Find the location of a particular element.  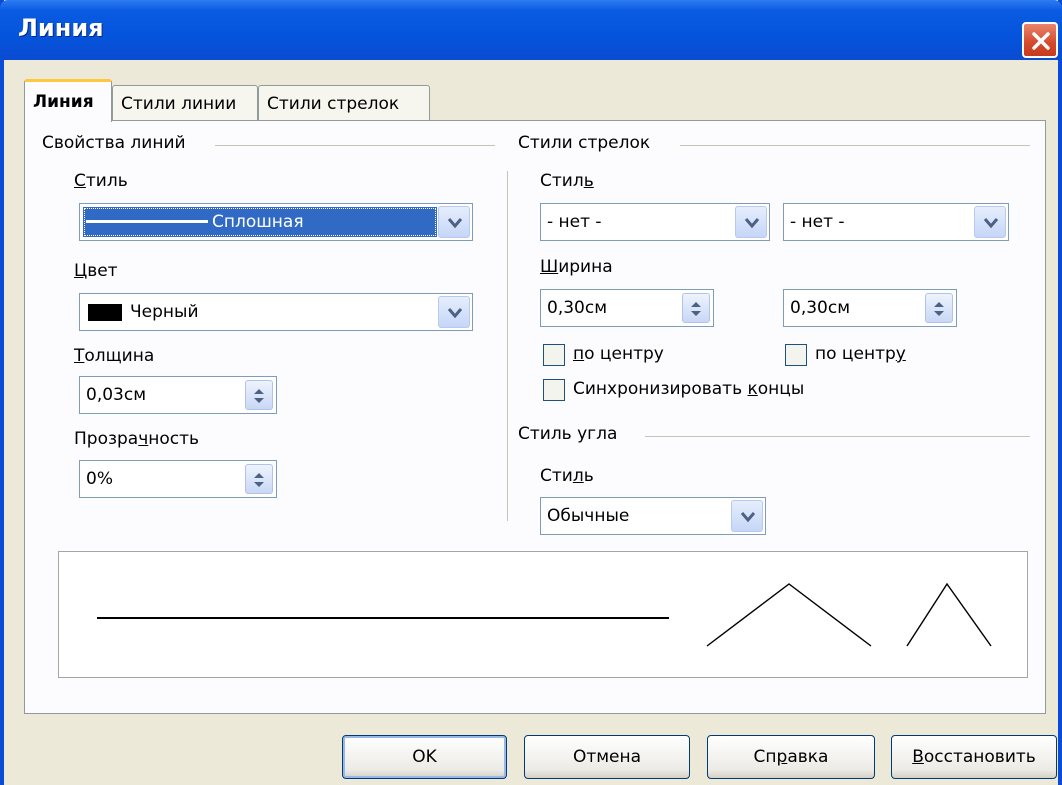

line-width-spin-button is located at coordinates (259, 395).